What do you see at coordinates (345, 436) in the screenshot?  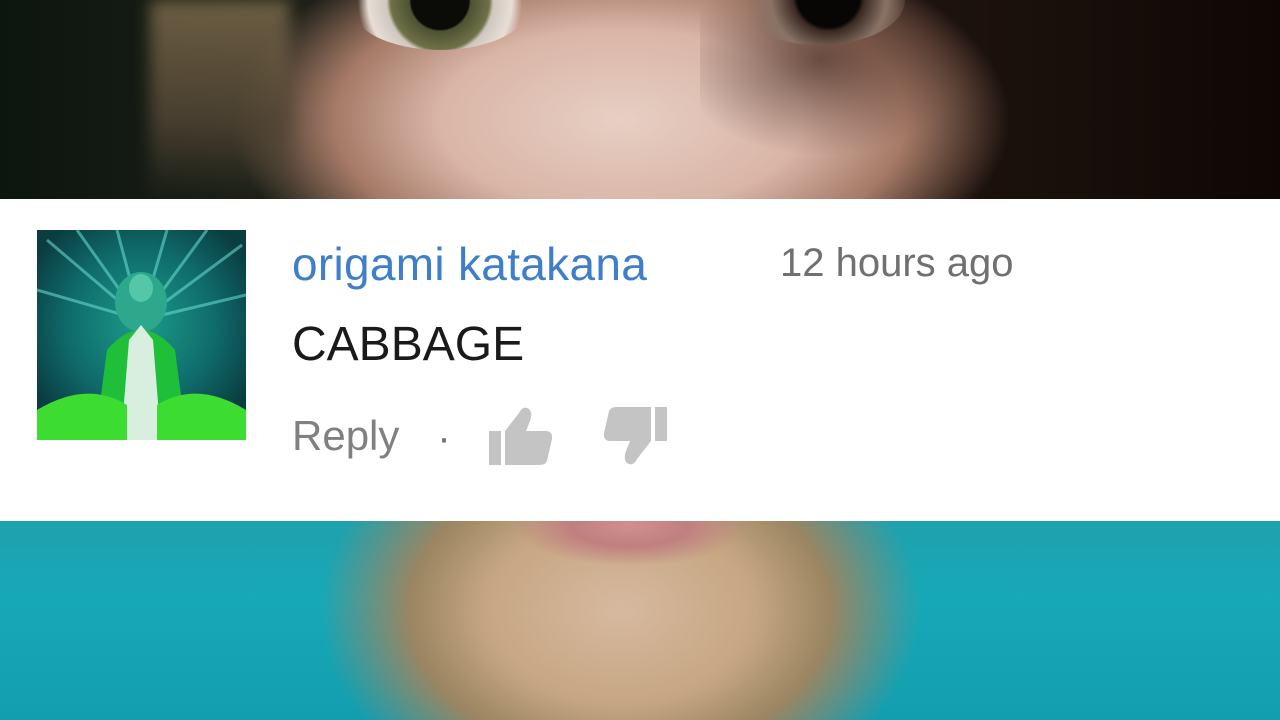 I see `reply-button: Reply` at bounding box center [345, 436].